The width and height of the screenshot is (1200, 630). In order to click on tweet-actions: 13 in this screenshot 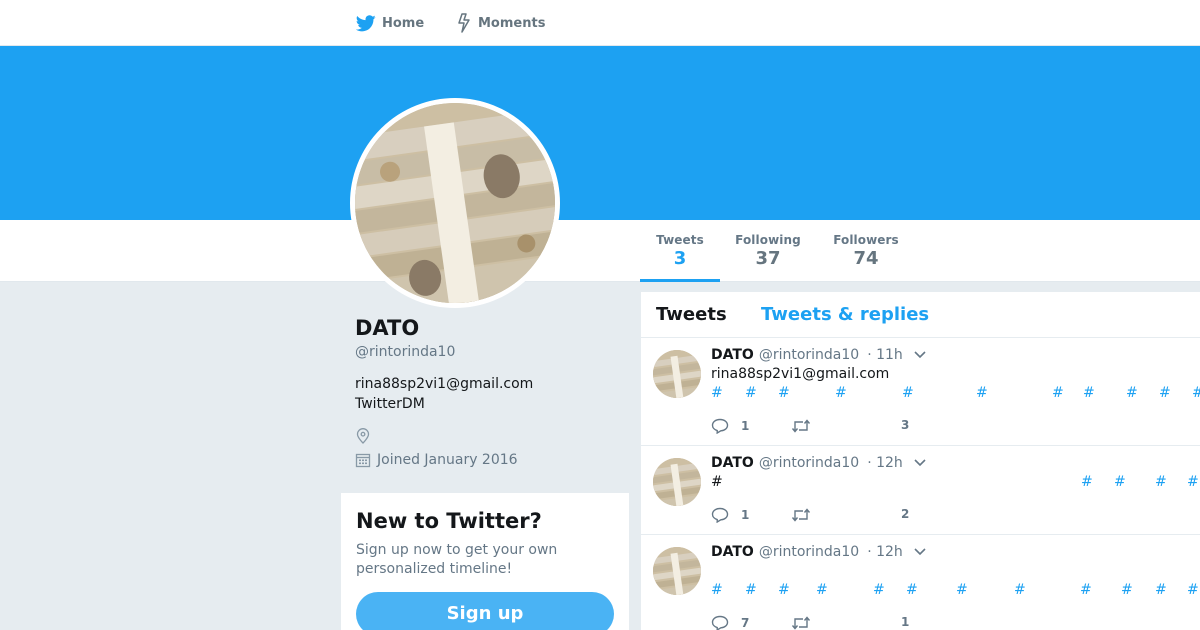, I will do `click(821, 428)`.